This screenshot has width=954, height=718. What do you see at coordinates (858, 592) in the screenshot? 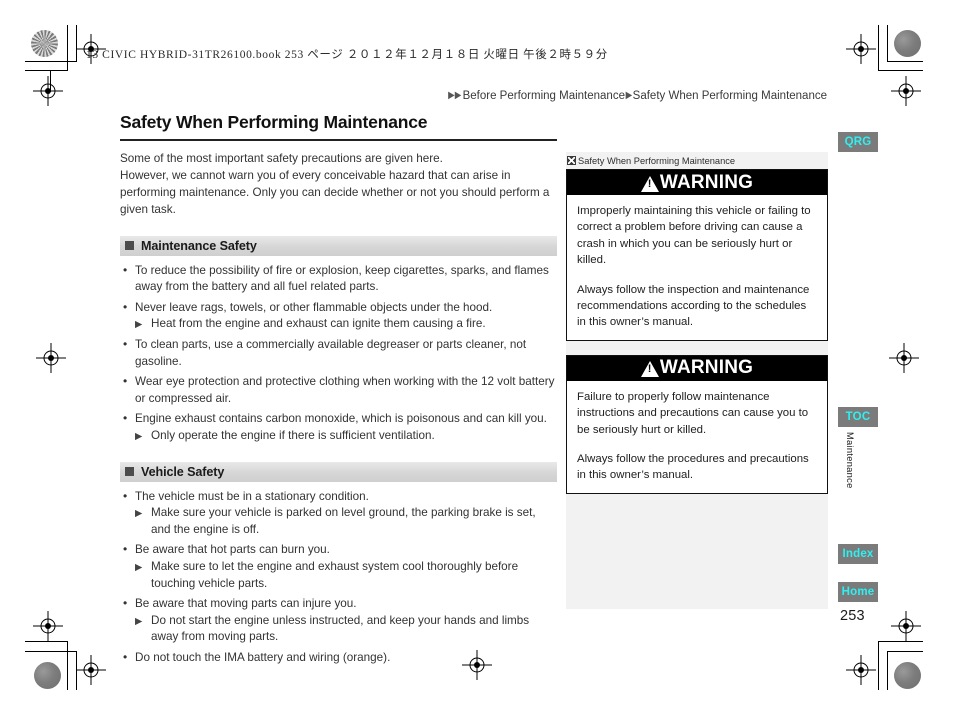
I see `nav-button-home: Home` at bounding box center [858, 592].